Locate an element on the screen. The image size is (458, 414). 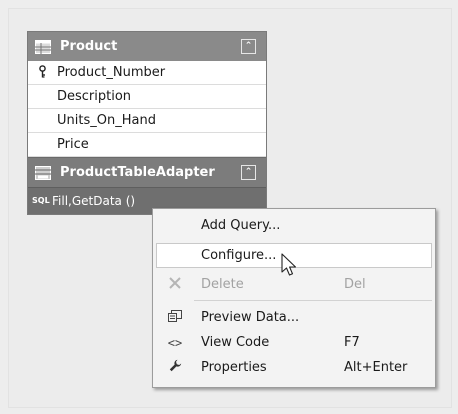
tableadapter-header: ProductTableAdapter ⌃ is located at coordinates (147, 172).